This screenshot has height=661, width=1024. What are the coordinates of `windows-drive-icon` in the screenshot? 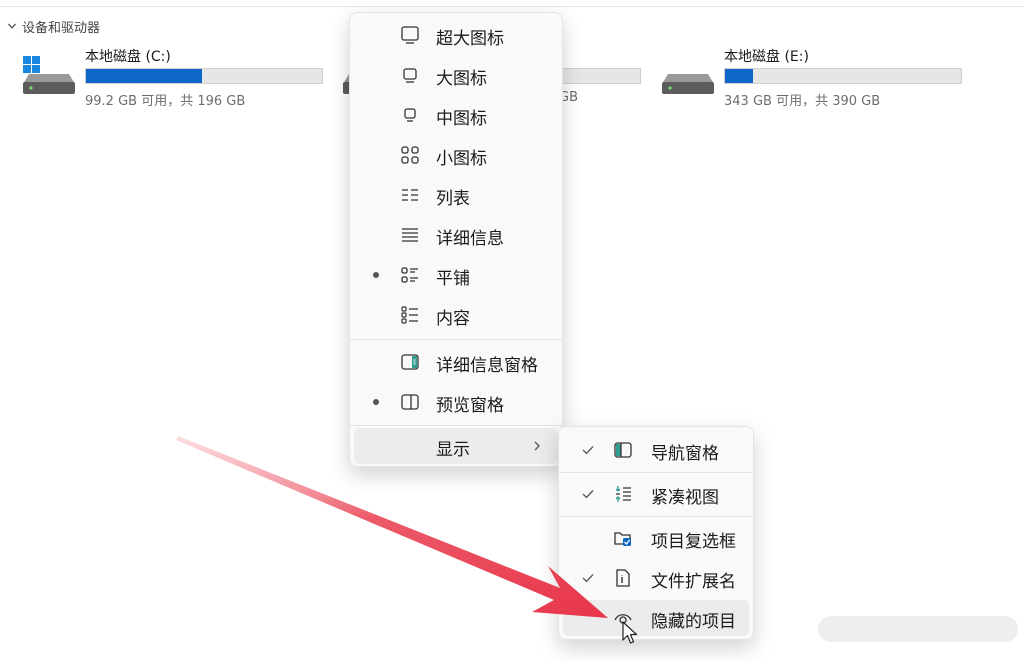 It's located at (52, 76).